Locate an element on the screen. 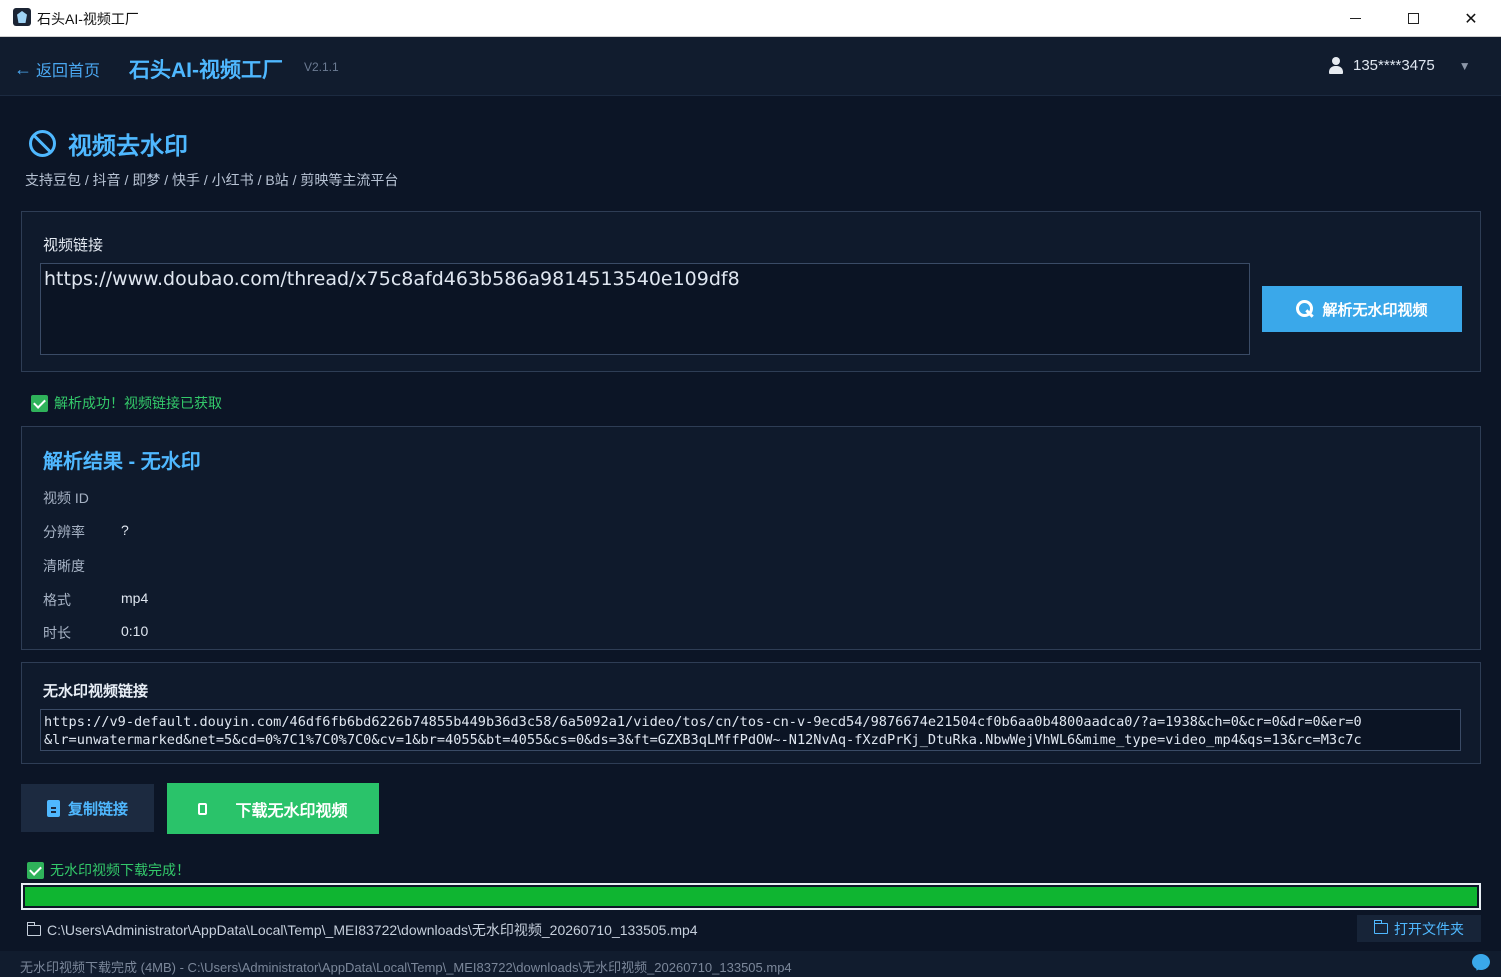 This screenshot has width=1501, height=977. parse-status-text: 解析成功！视频链接已获取 is located at coordinates (138, 403).